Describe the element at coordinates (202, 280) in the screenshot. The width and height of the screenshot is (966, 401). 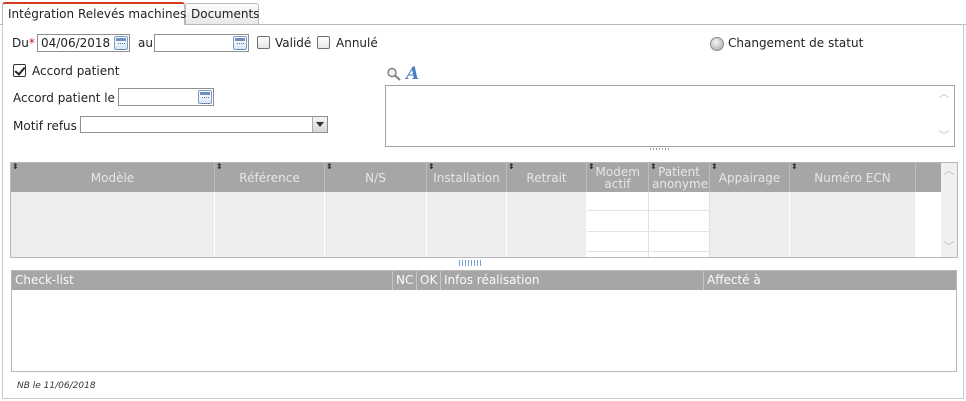
I see `column-header-check-list: Check-list` at that location.